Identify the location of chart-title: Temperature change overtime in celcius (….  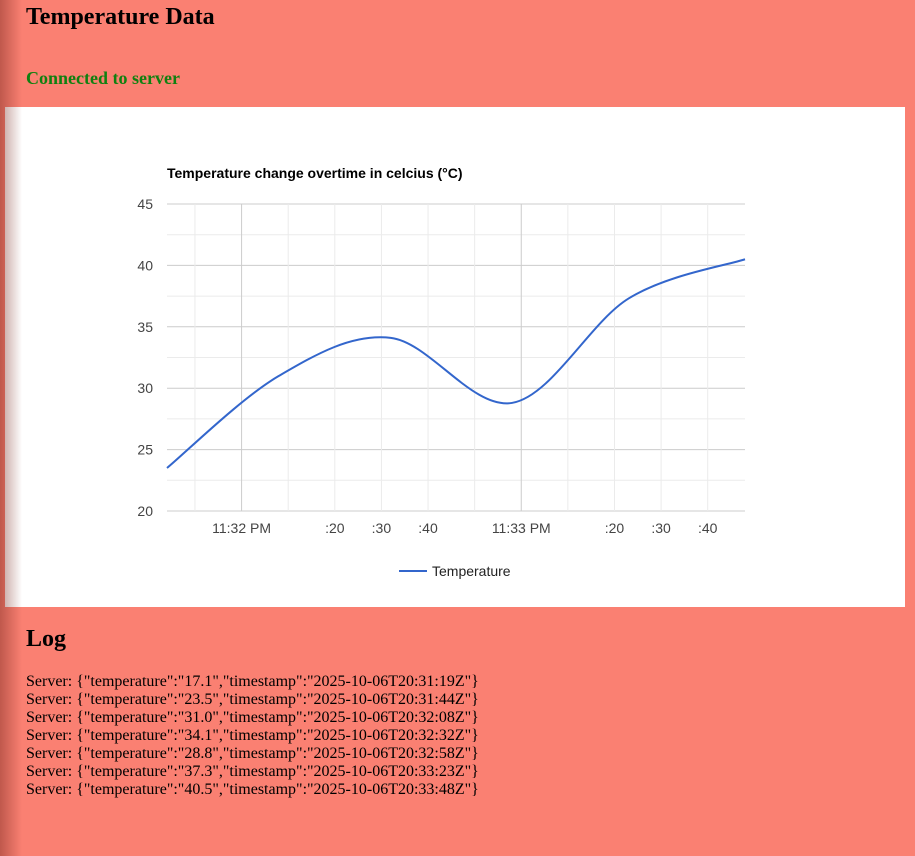
(315, 173).